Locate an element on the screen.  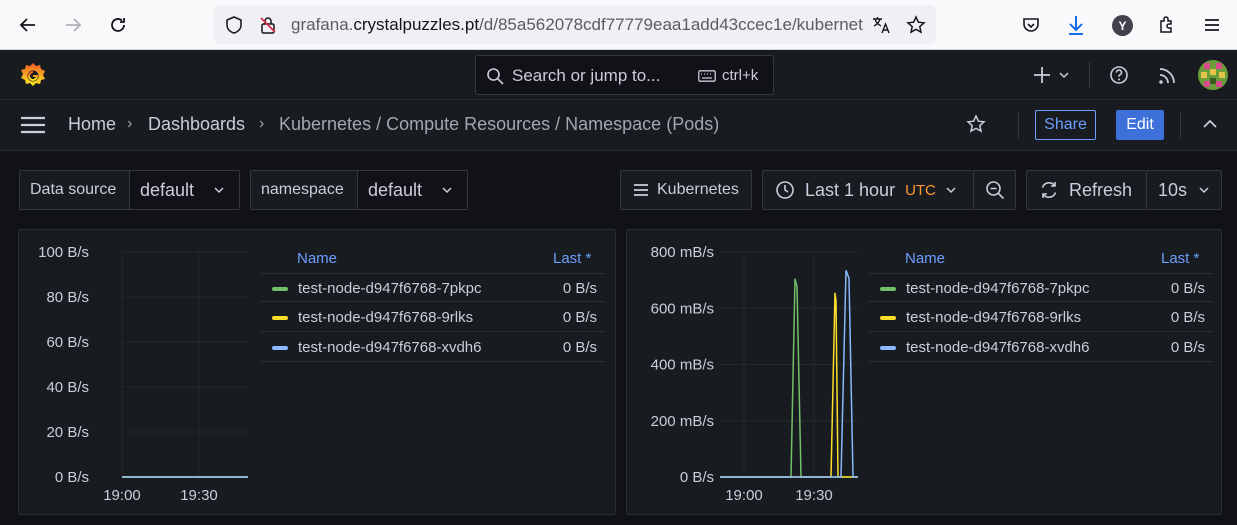
grafana-topbar: Search or jump to... ctrl+k is located at coordinates (618, 75).